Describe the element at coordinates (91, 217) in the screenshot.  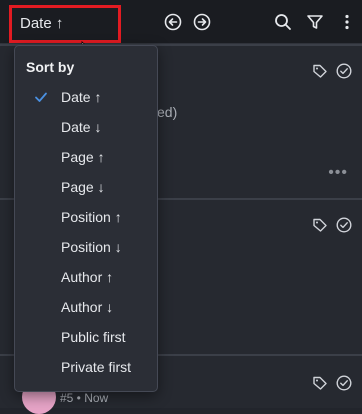
I see `sort-option-label: Position ↑` at that location.